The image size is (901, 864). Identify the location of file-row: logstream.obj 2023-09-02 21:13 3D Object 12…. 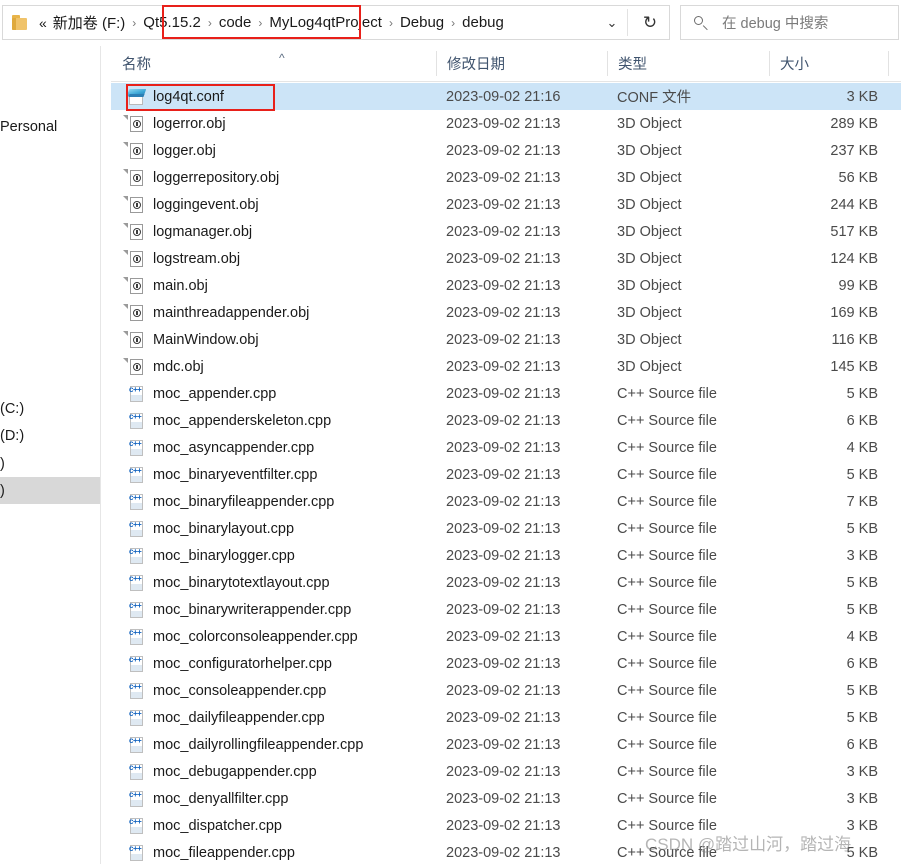
(506, 258).